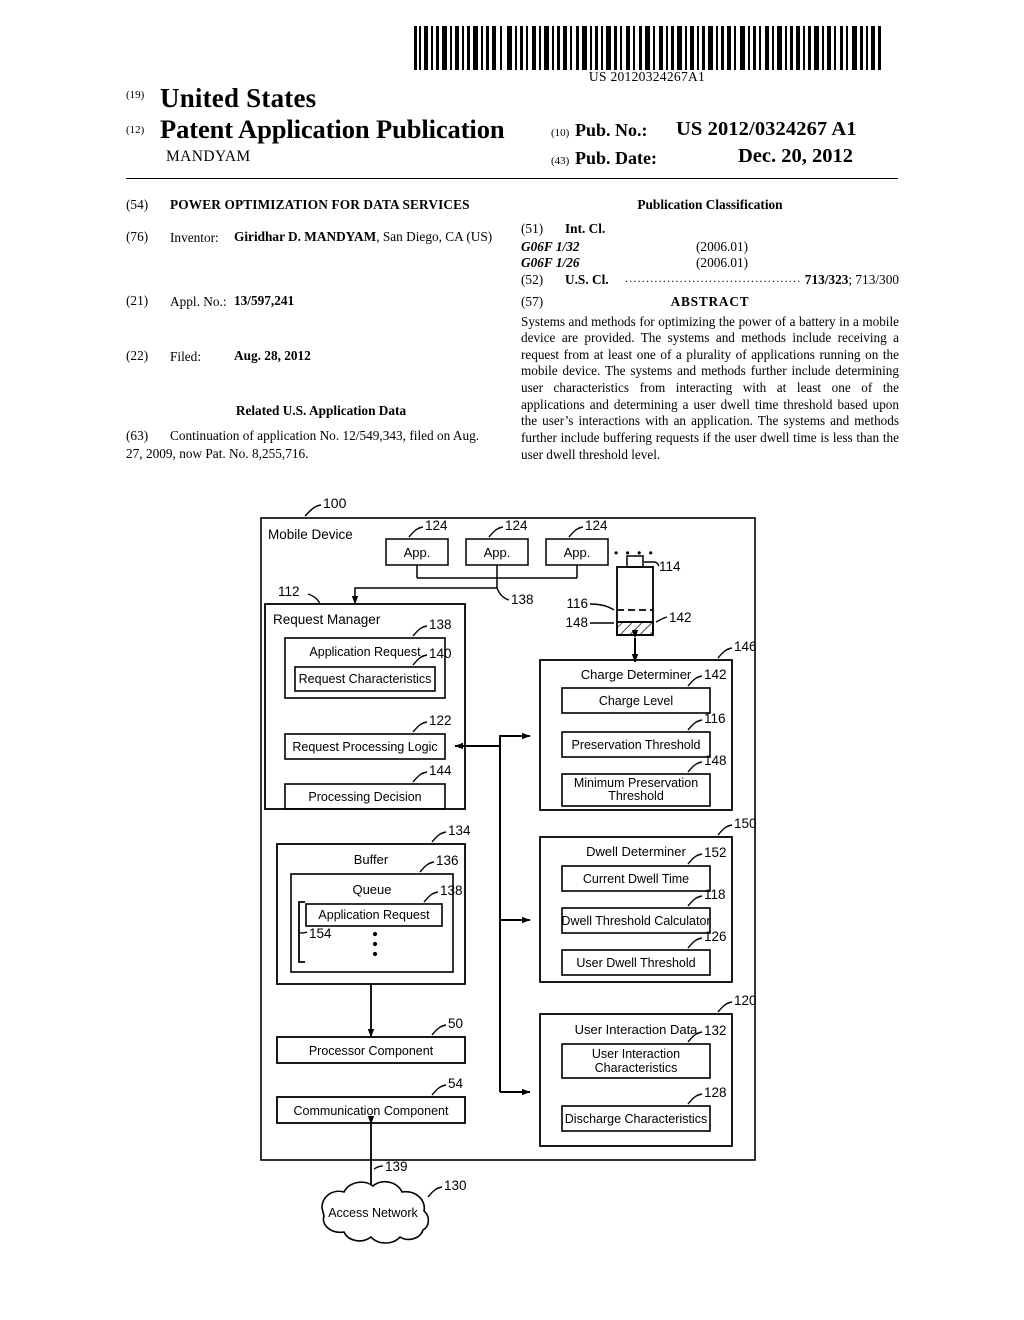 This screenshot has height=1320, width=1024. Describe the element at coordinates (434, 237) in the screenshot. I see `inventor-address: , San Diego, CA (US)` at that location.